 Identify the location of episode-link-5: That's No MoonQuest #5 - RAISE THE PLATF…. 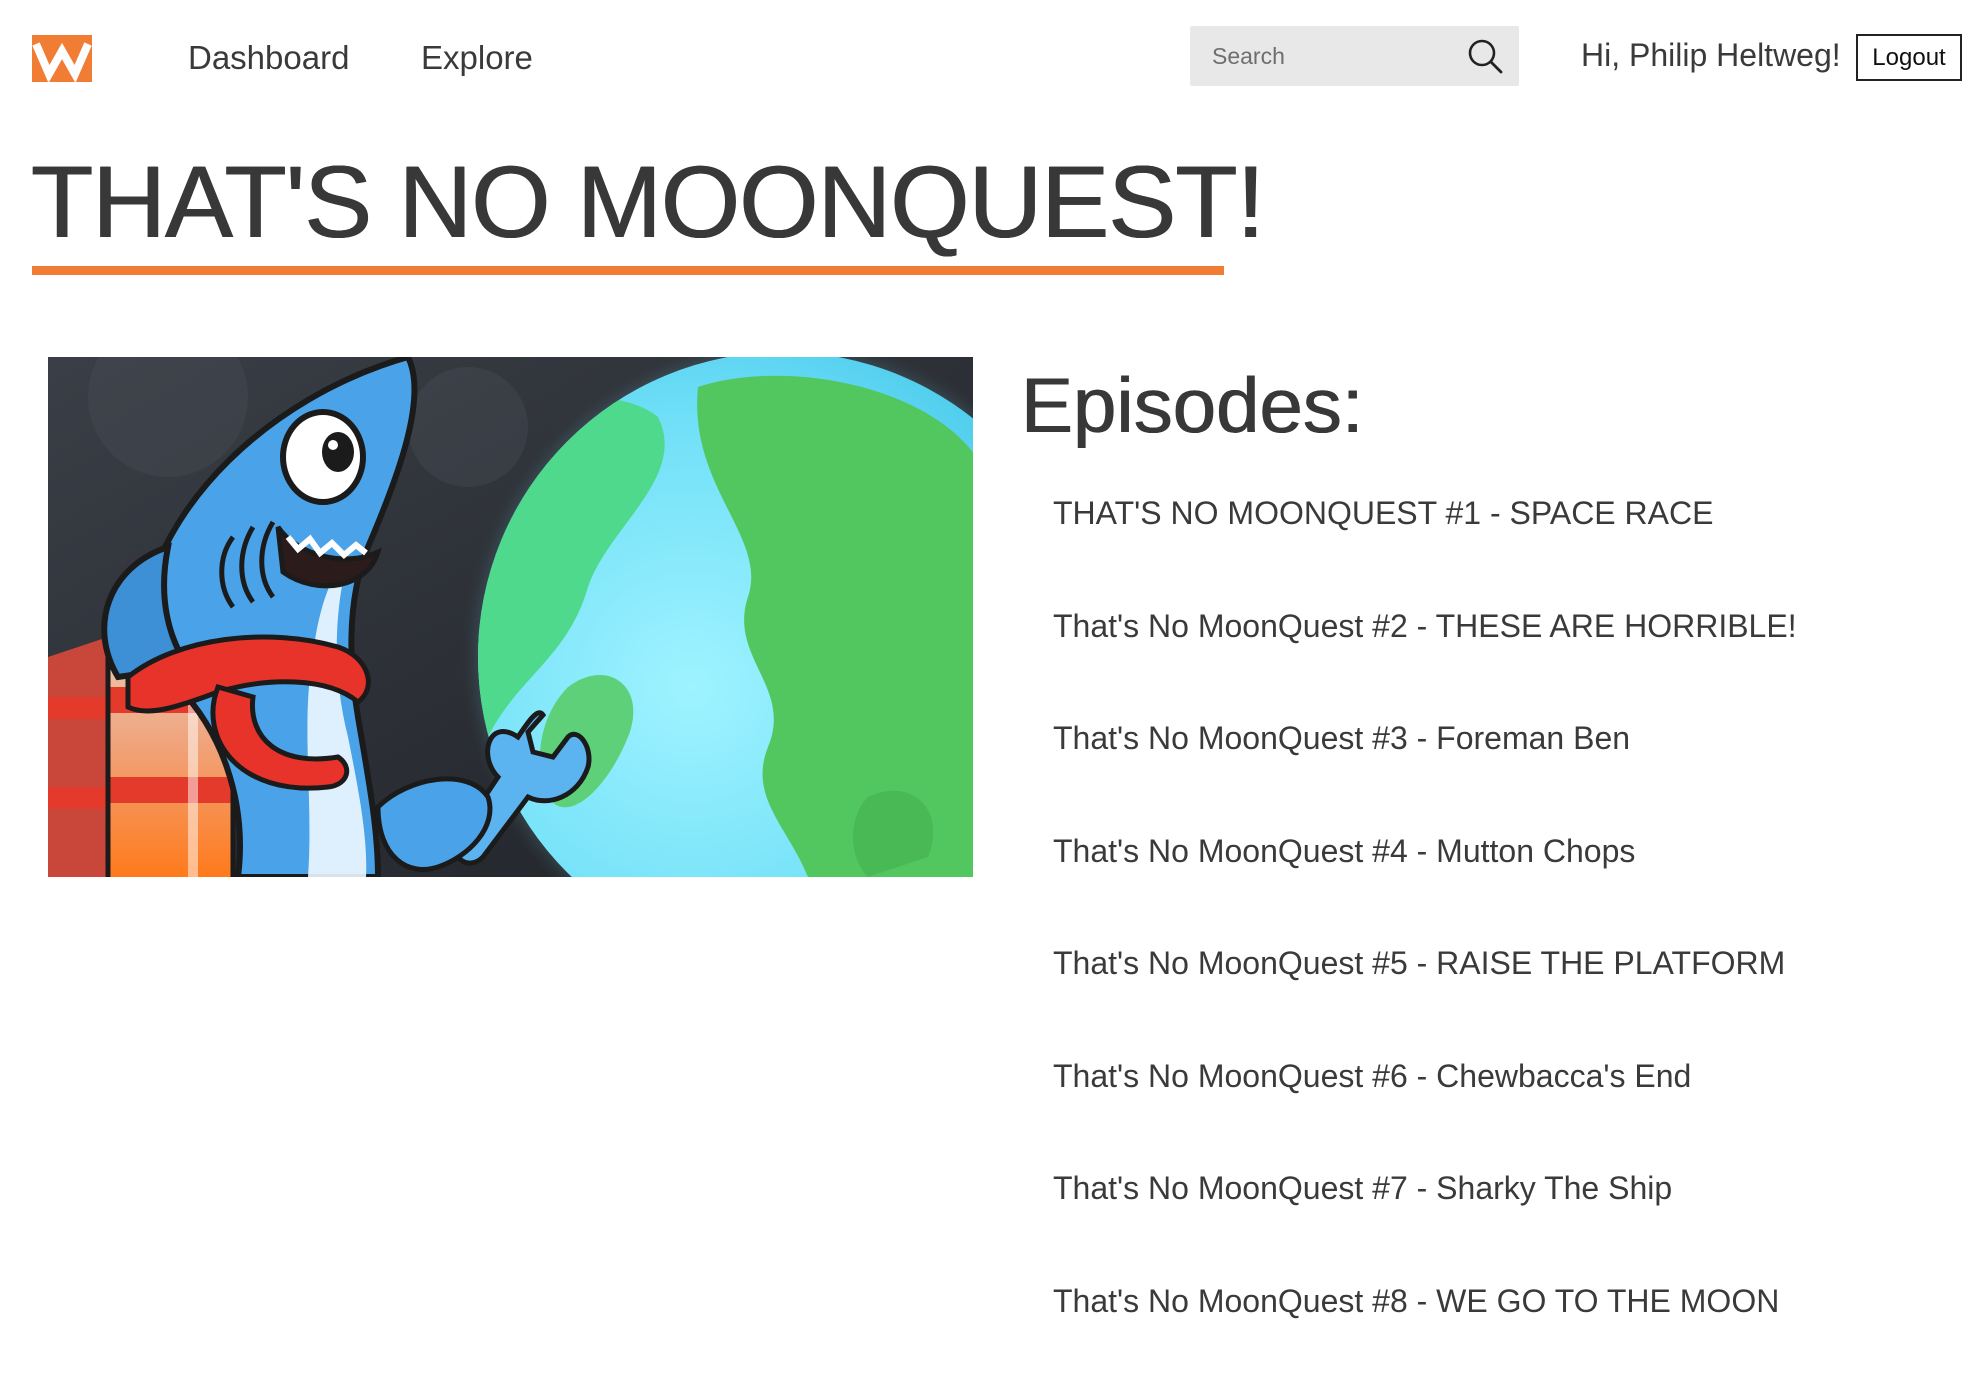
(1419, 963).